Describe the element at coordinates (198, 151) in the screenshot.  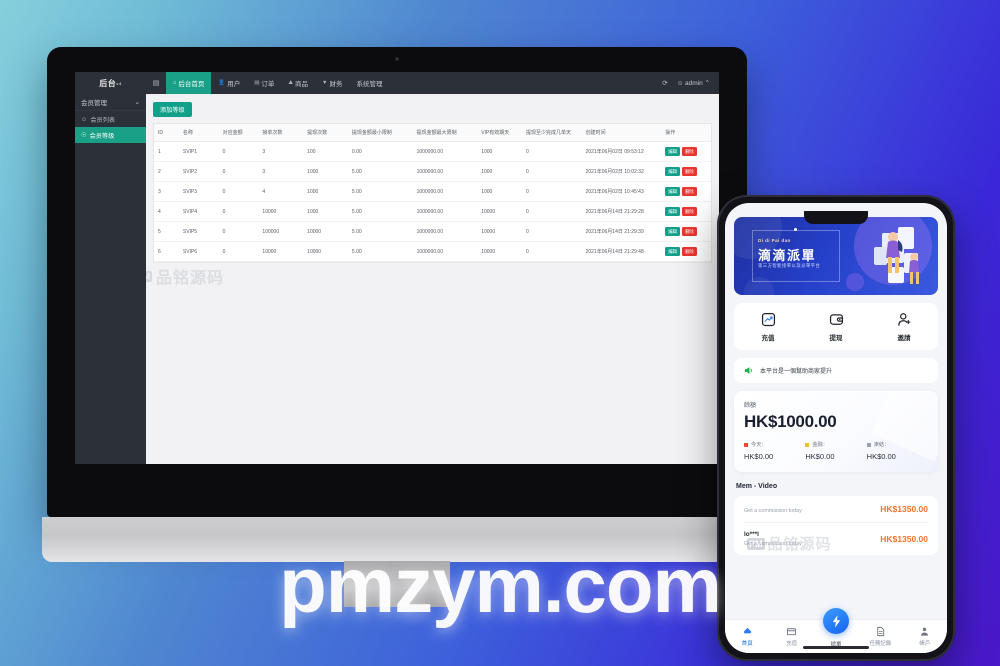
I see `cell-name: SVIP1` at that location.